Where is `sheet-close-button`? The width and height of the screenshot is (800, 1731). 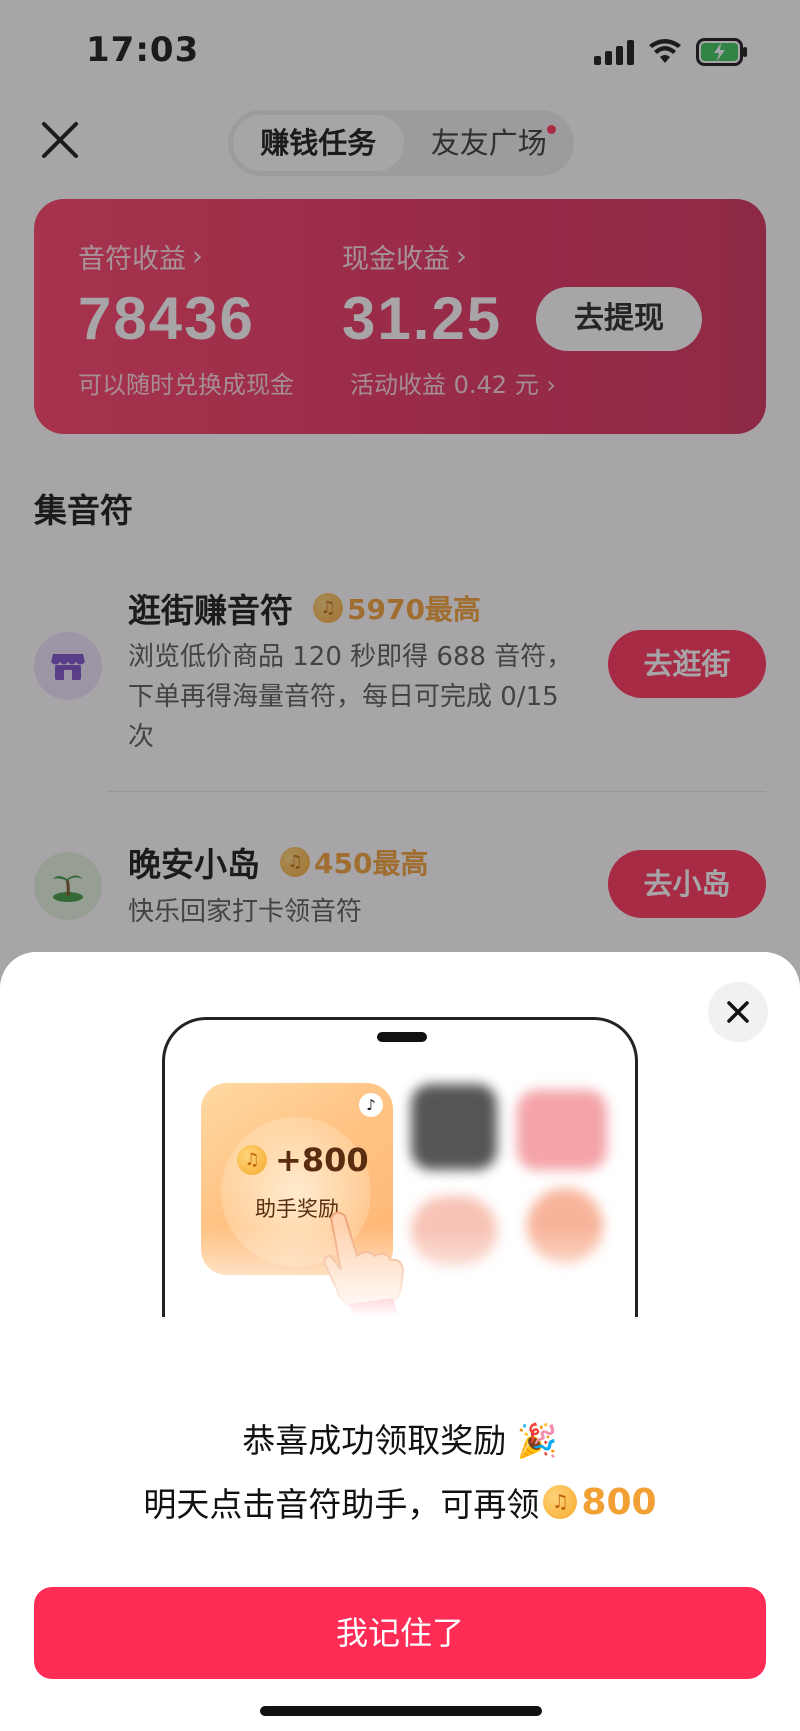 sheet-close-button is located at coordinates (738, 1012).